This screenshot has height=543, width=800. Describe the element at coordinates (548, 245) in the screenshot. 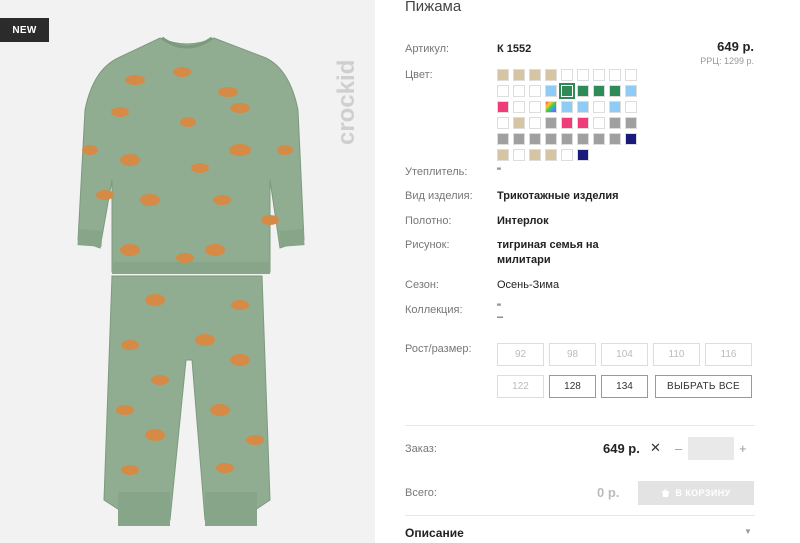

I see `pattern-value-line1: тигриная семья на` at that location.